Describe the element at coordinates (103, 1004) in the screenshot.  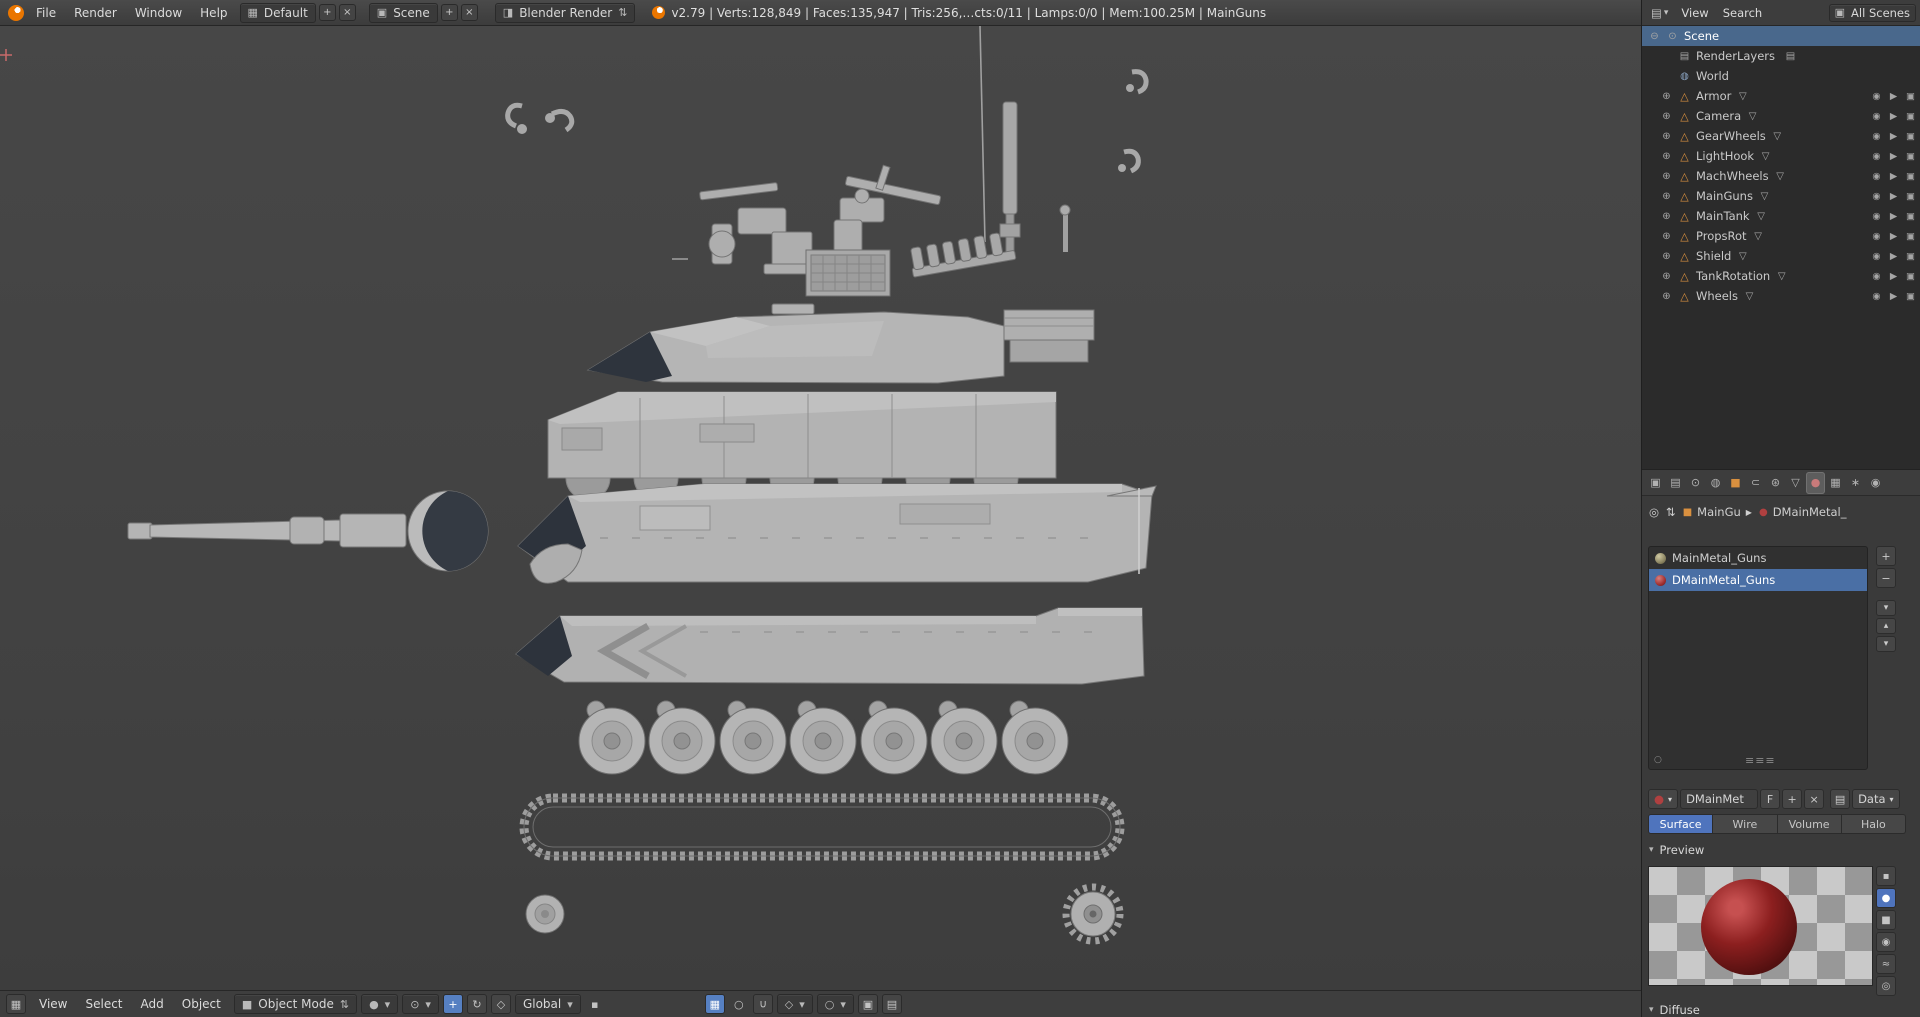
I see `viewport-menu-item: Select` at that location.